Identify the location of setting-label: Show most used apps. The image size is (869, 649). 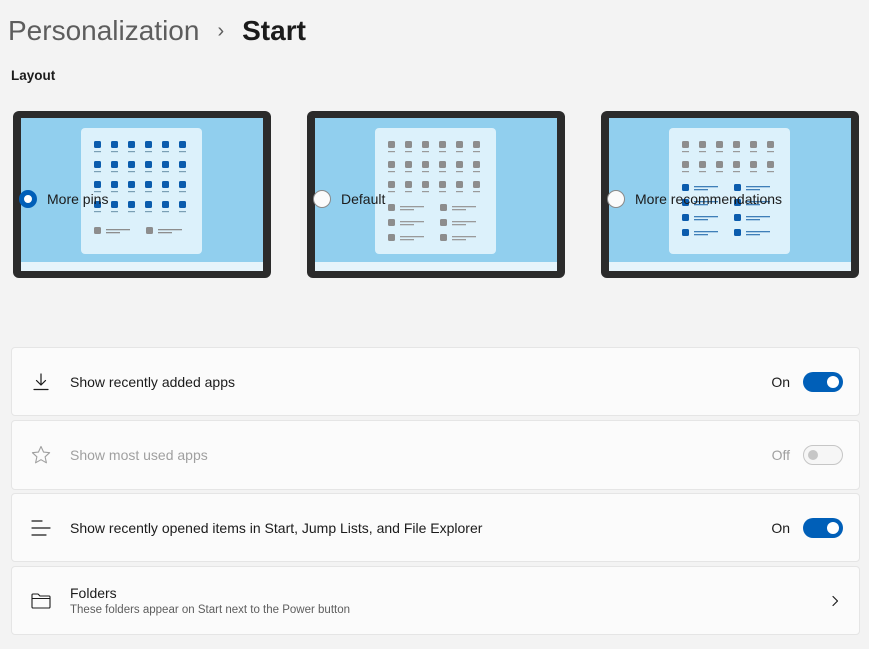
(139, 455).